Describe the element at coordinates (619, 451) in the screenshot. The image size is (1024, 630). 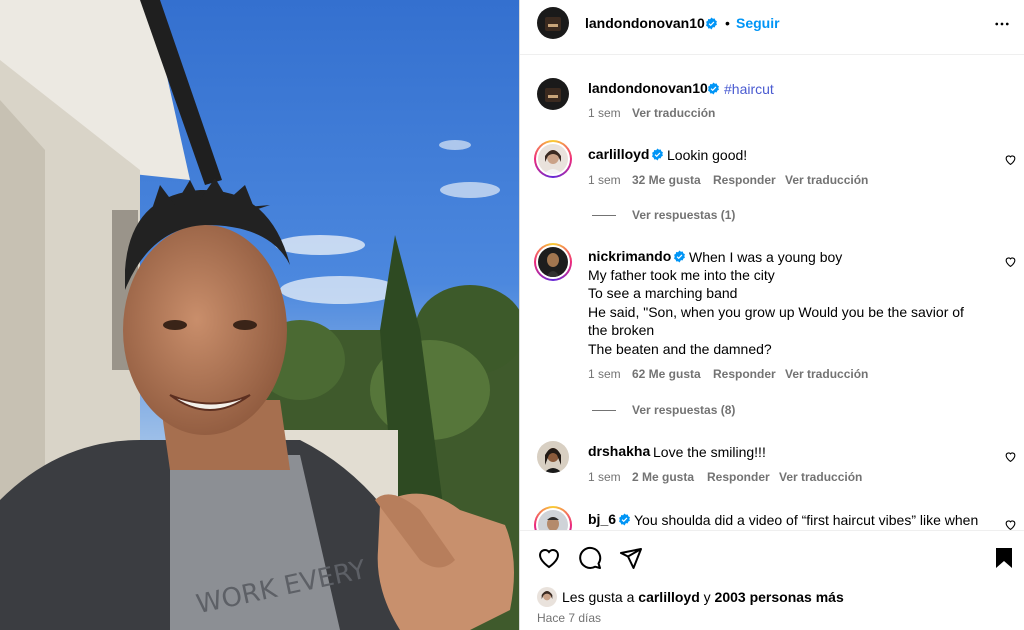
I see `comment-username: drshakha` at that location.